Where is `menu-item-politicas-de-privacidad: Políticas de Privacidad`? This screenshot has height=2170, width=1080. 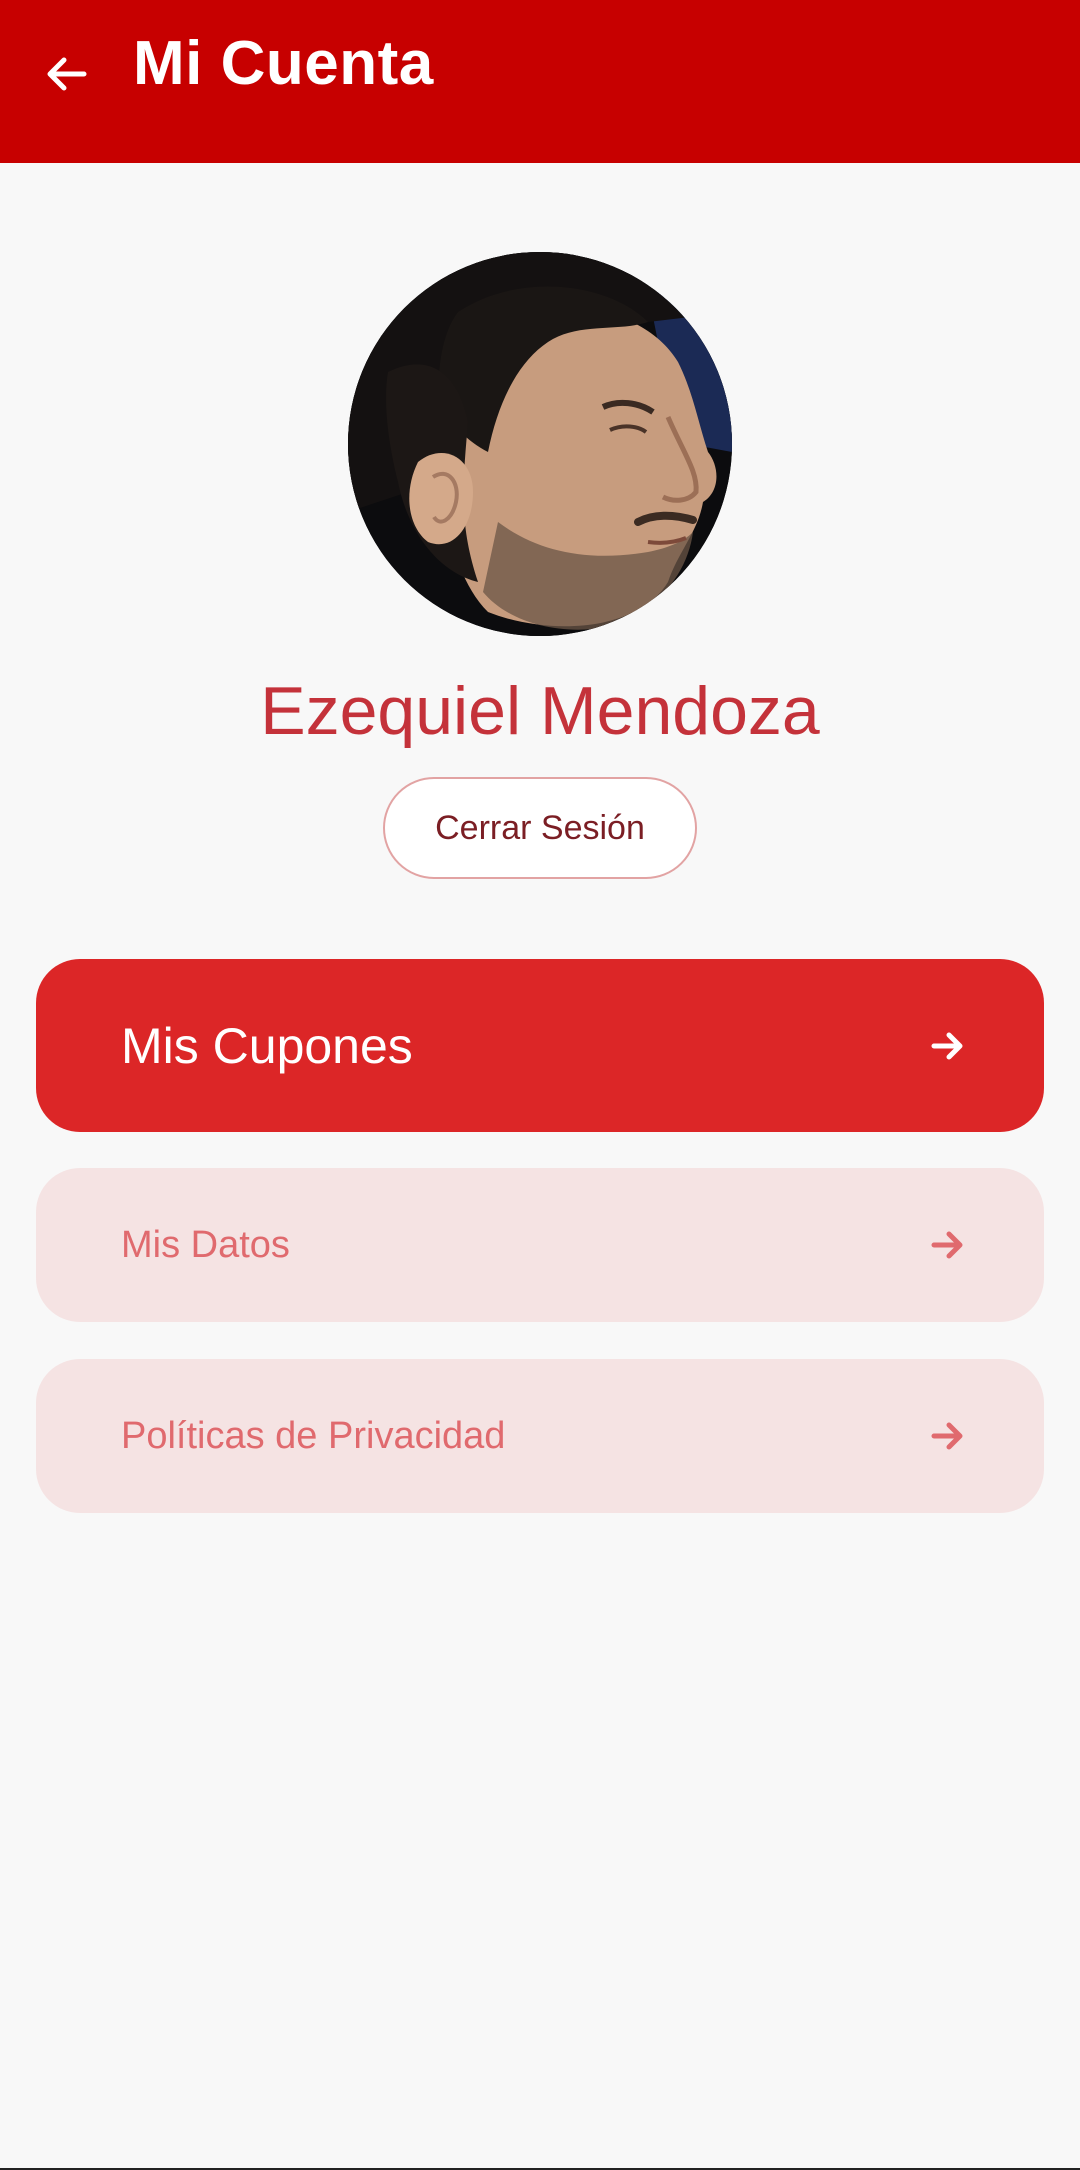 menu-item-politicas-de-privacidad: Políticas de Privacidad is located at coordinates (540, 1436).